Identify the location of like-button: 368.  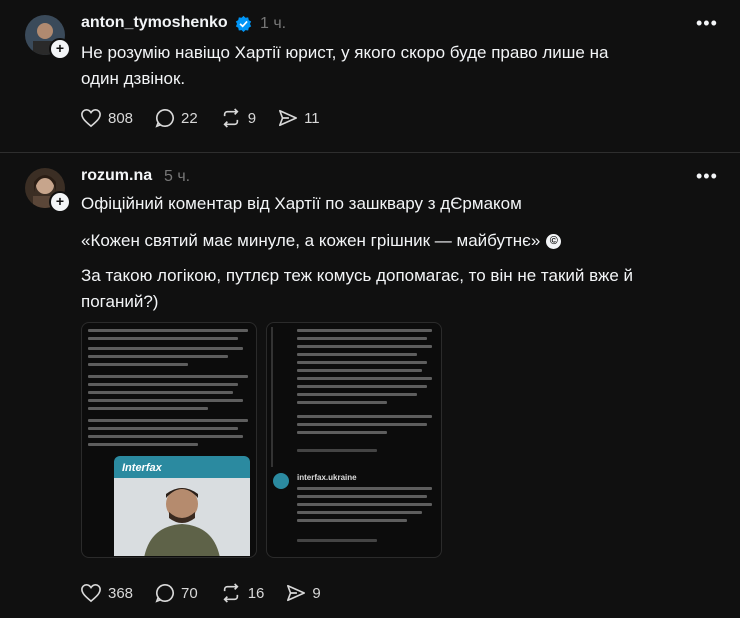
(106, 593).